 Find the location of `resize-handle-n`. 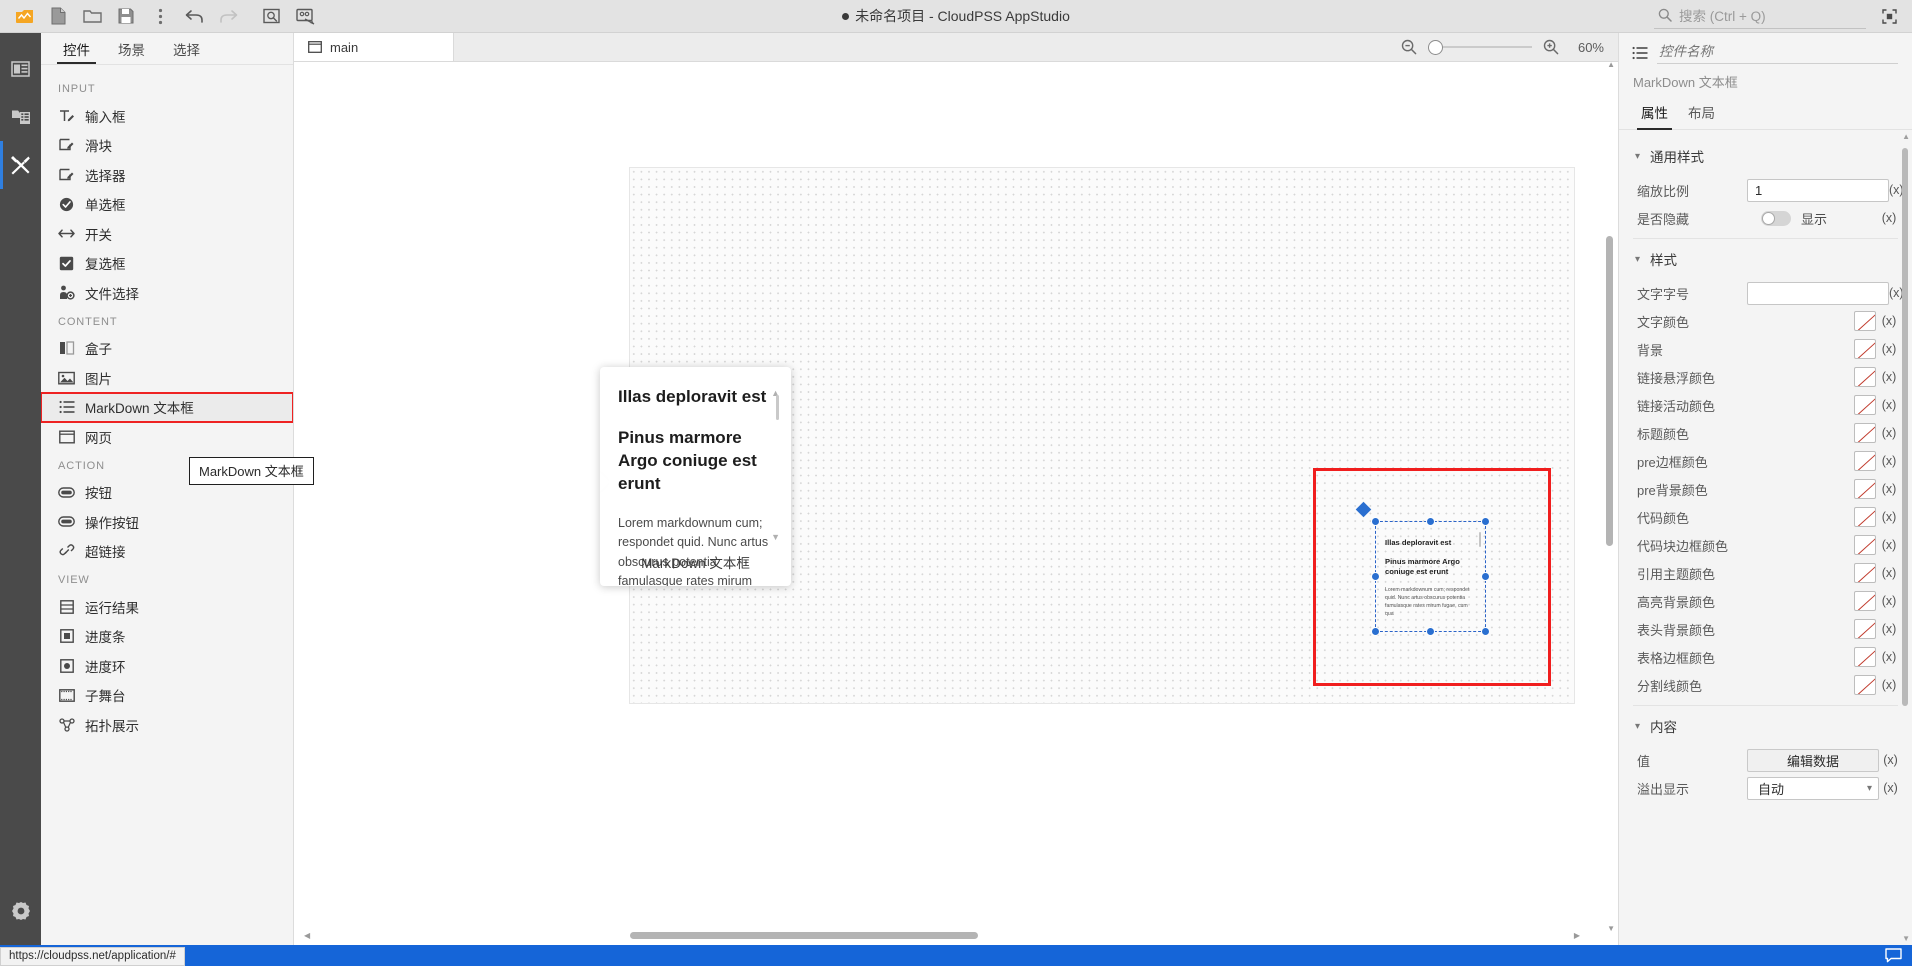

resize-handle-n is located at coordinates (1430, 521).